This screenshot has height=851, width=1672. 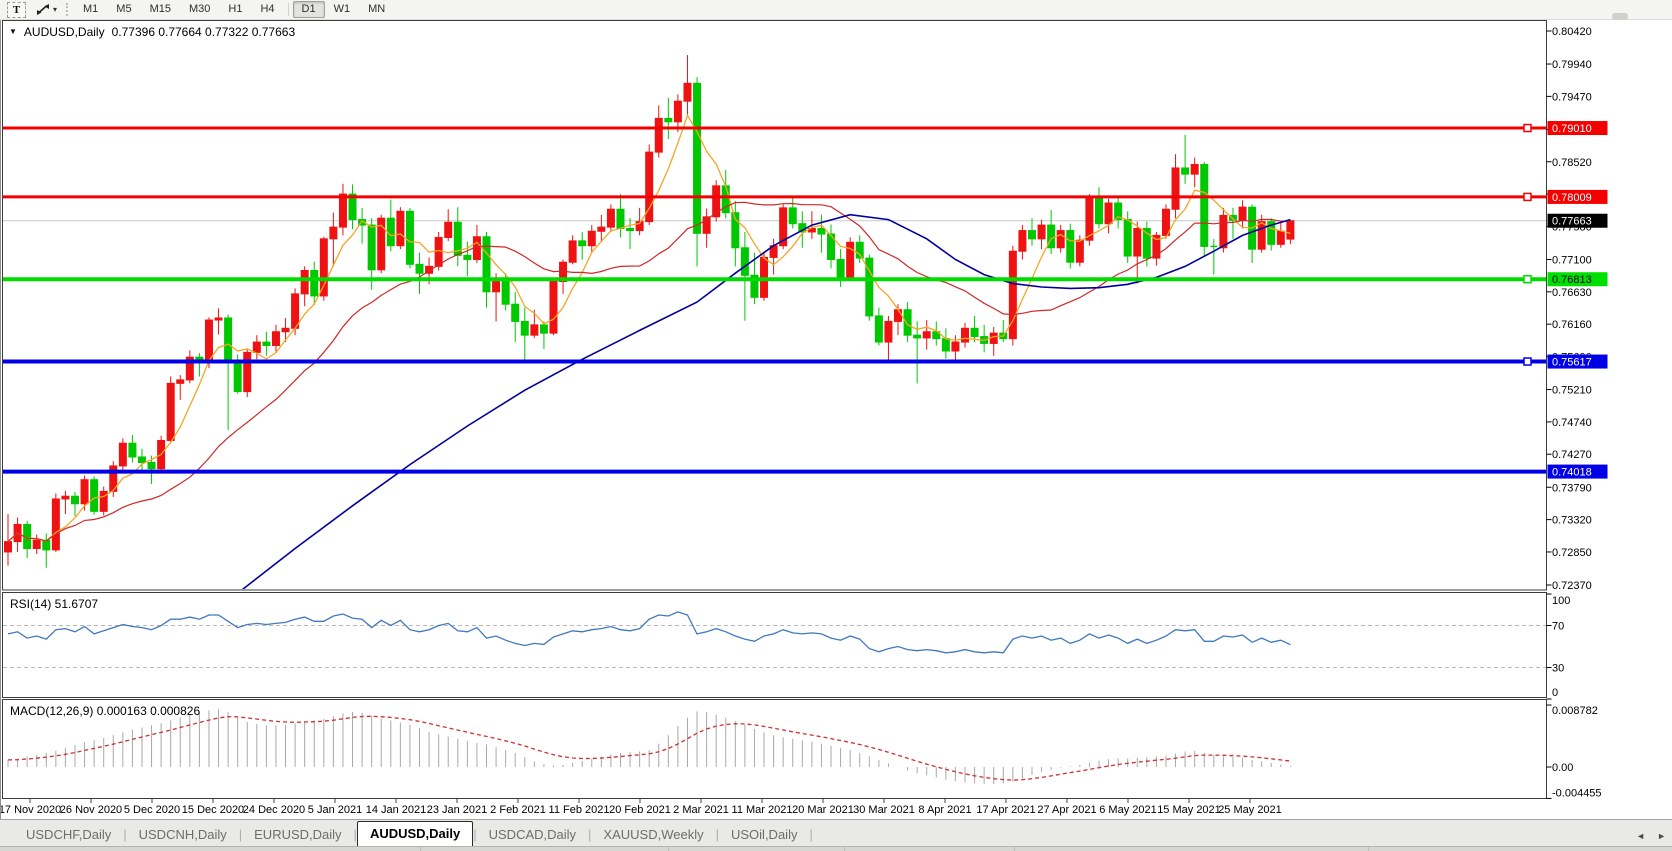 What do you see at coordinates (274, 810) in the screenshot?
I see `svg-text: 24 Dec 2020` at bounding box center [274, 810].